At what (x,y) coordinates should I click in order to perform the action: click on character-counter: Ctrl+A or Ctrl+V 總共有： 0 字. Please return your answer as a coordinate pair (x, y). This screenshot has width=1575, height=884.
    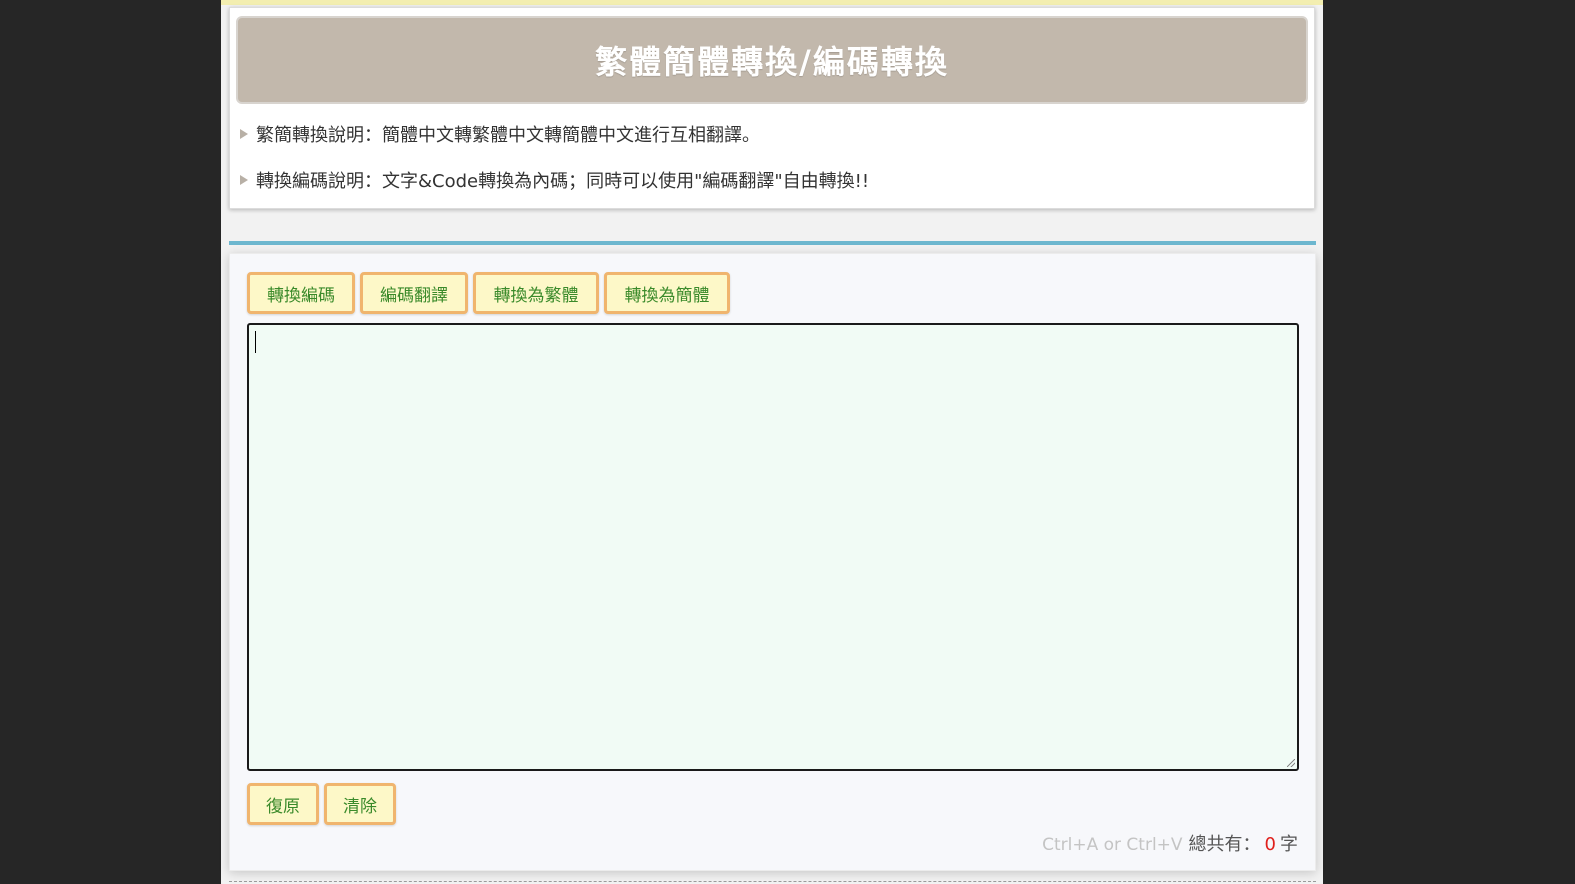
    Looking at the image, I should click on (1170, 843).